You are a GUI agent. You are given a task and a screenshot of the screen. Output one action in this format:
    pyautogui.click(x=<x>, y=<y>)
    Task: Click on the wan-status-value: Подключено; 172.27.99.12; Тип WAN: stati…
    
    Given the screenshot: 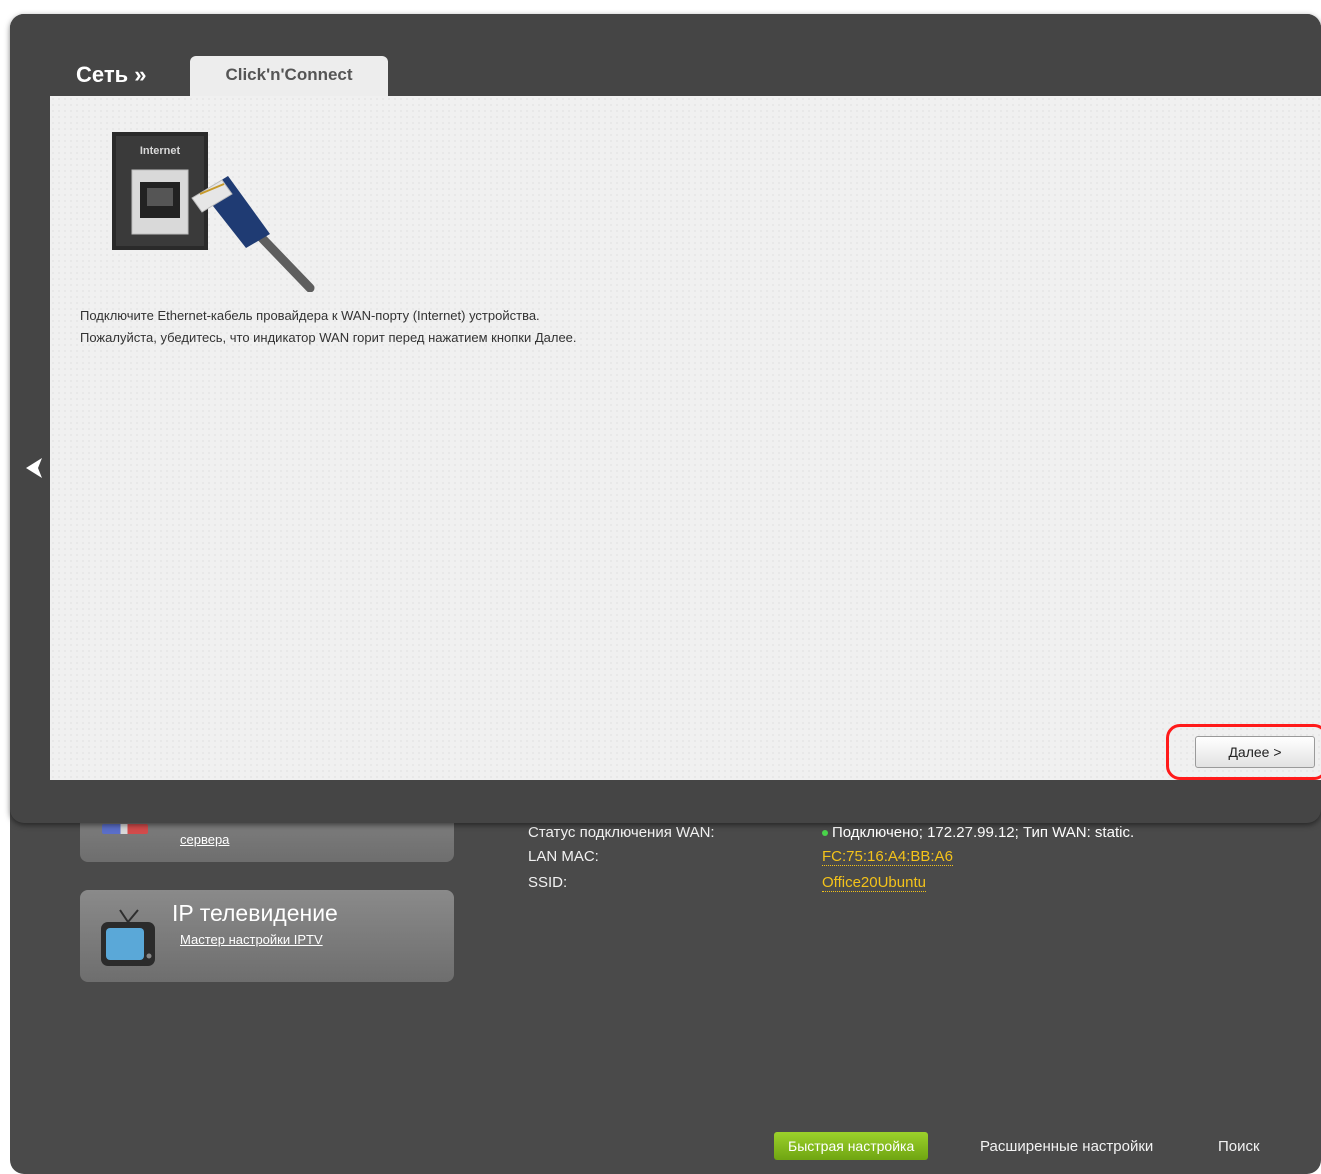 What is the action you would take?
    pyautogui.click(x=978, y=832)
    